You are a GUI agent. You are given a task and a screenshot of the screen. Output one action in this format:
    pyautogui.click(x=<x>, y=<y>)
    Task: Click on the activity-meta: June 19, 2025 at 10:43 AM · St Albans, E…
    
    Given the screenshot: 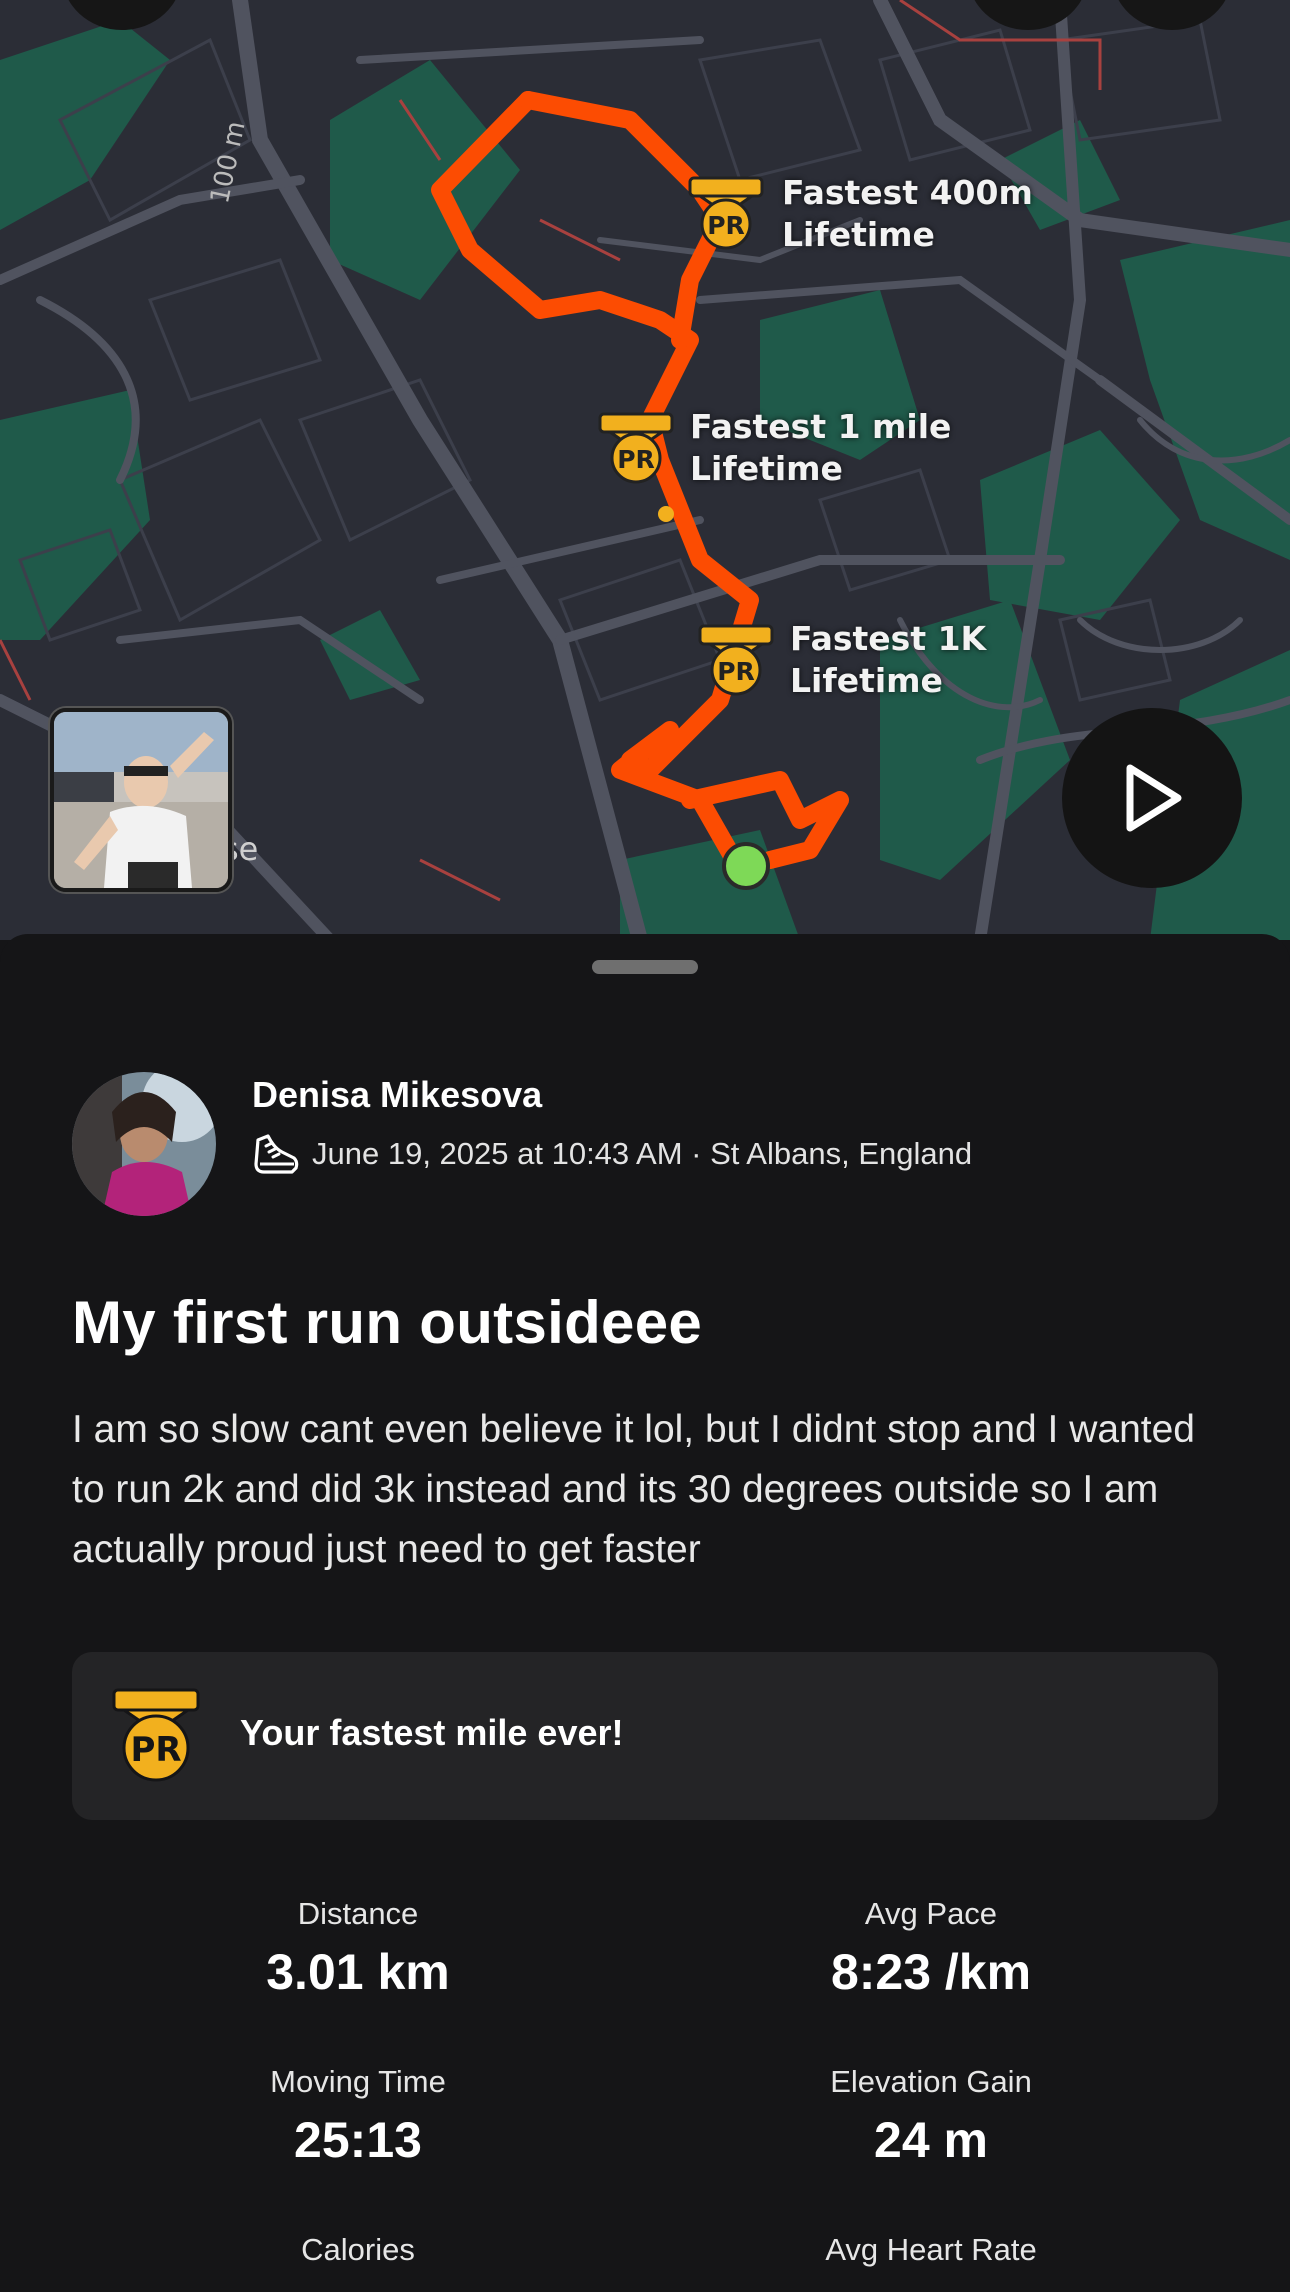 What is the action you would take?
    pyautogui.click(x=612, y=1154)
    